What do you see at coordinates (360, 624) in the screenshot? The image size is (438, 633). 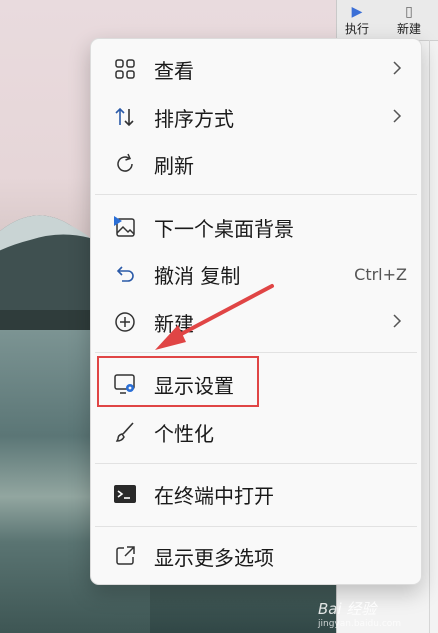 I see `watermark-url: jingyan.baidu.com` at bounding box center [360, 624].